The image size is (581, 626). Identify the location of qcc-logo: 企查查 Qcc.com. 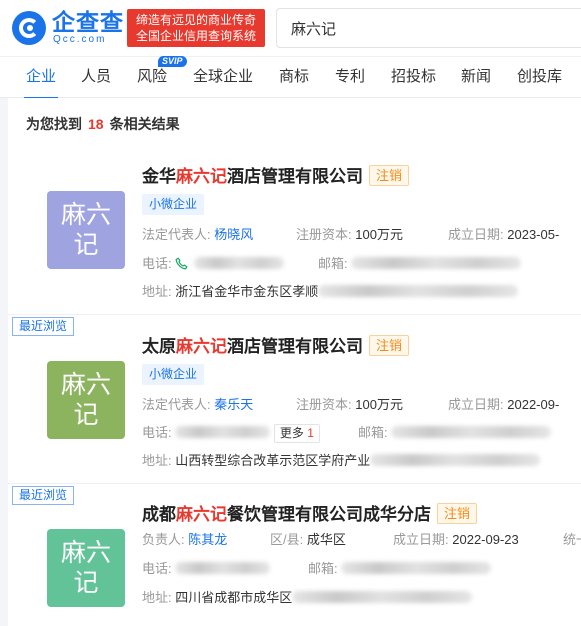
(68, 28).